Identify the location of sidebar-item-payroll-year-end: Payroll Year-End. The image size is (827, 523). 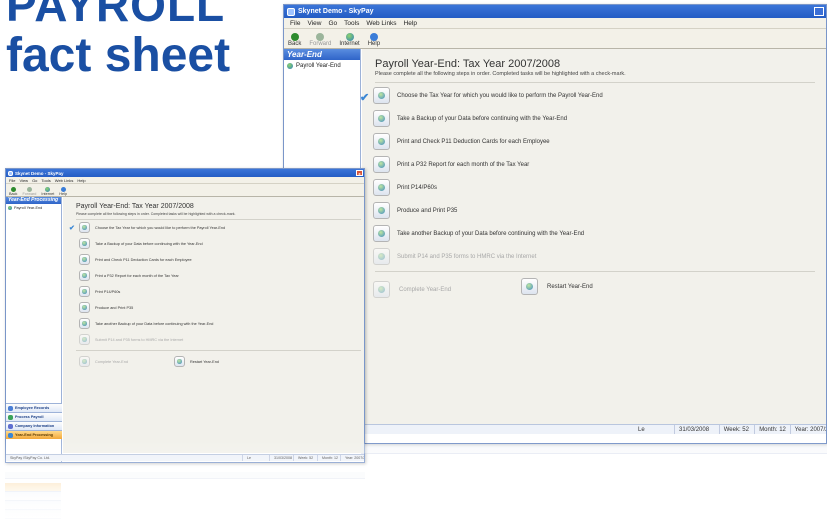
(33, 207).